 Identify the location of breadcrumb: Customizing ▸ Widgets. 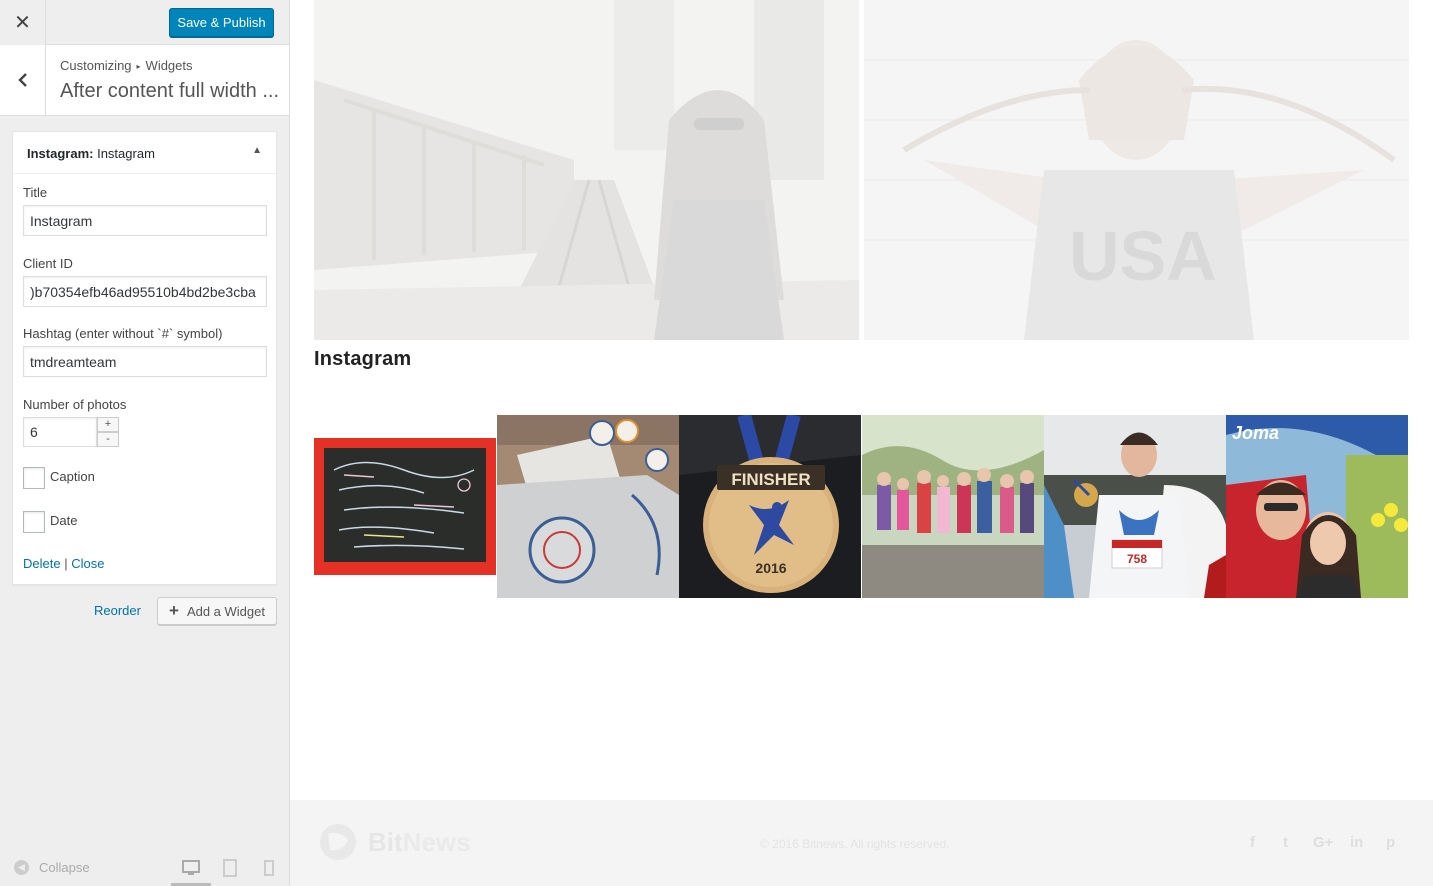
(126, 65).